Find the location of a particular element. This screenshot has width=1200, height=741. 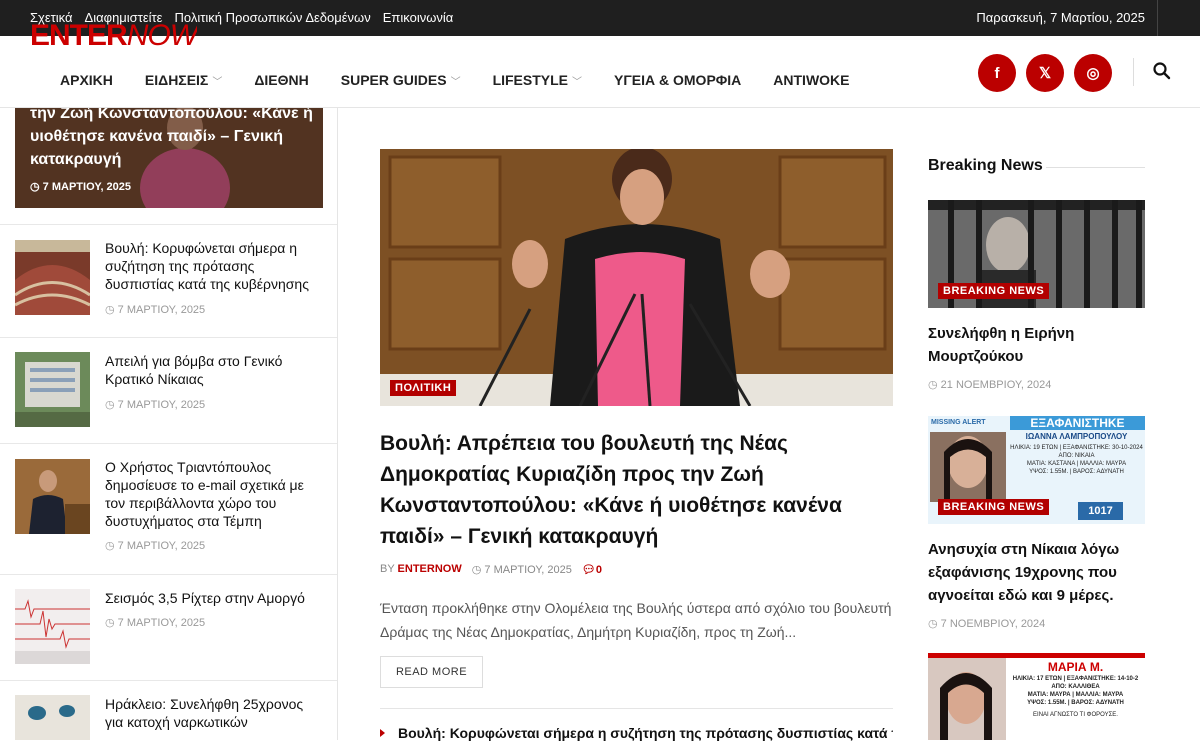

comments-link: 💬︎0 is located at coordinates (592, 569).